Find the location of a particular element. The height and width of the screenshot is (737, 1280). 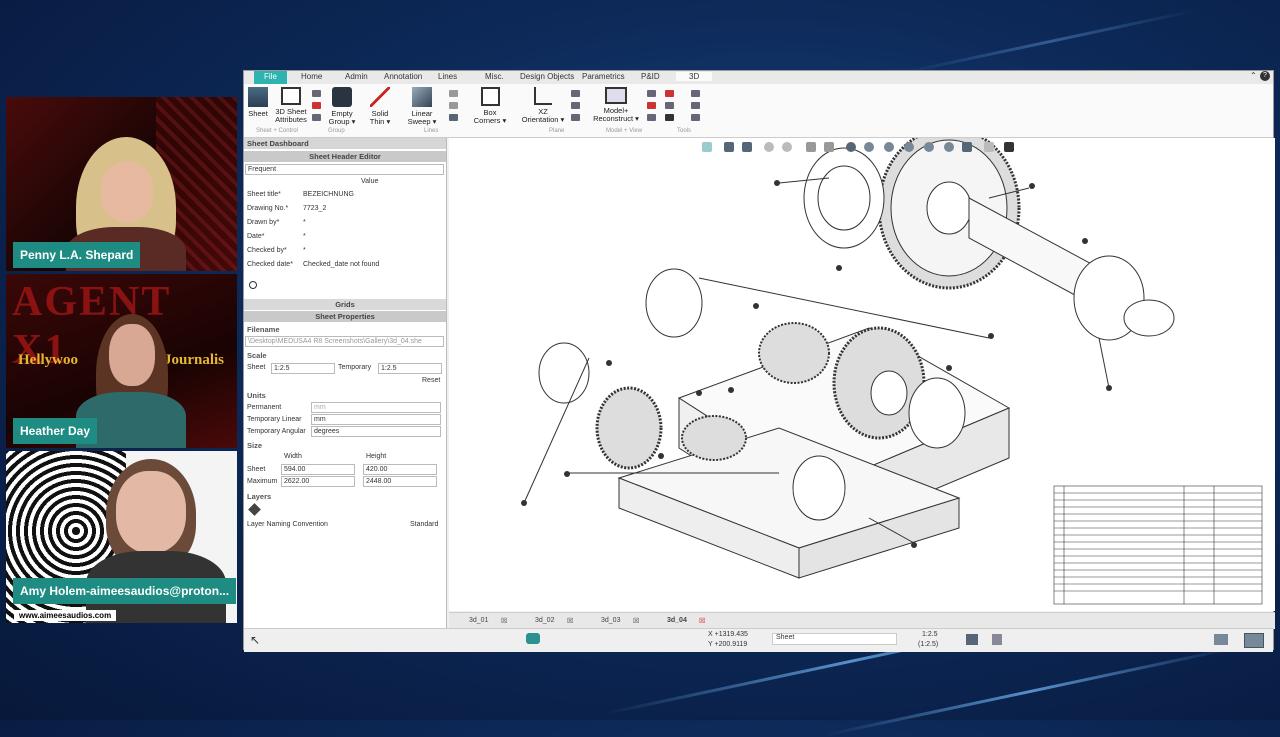

top-icon is located at coordinates (829, 147).